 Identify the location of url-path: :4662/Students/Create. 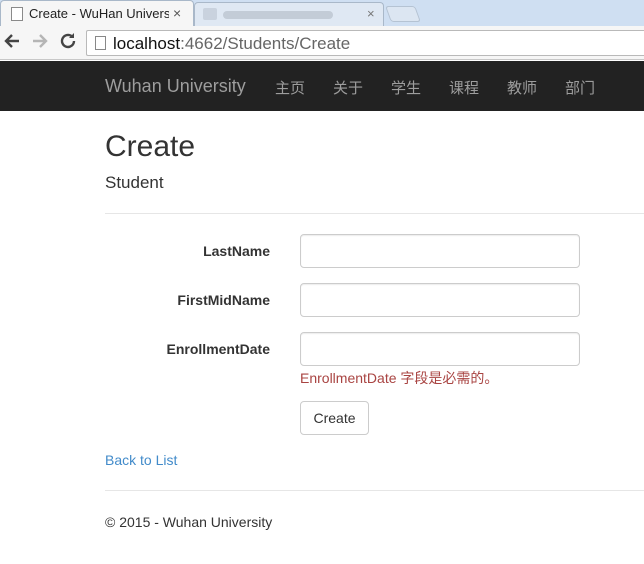
(265, 43).